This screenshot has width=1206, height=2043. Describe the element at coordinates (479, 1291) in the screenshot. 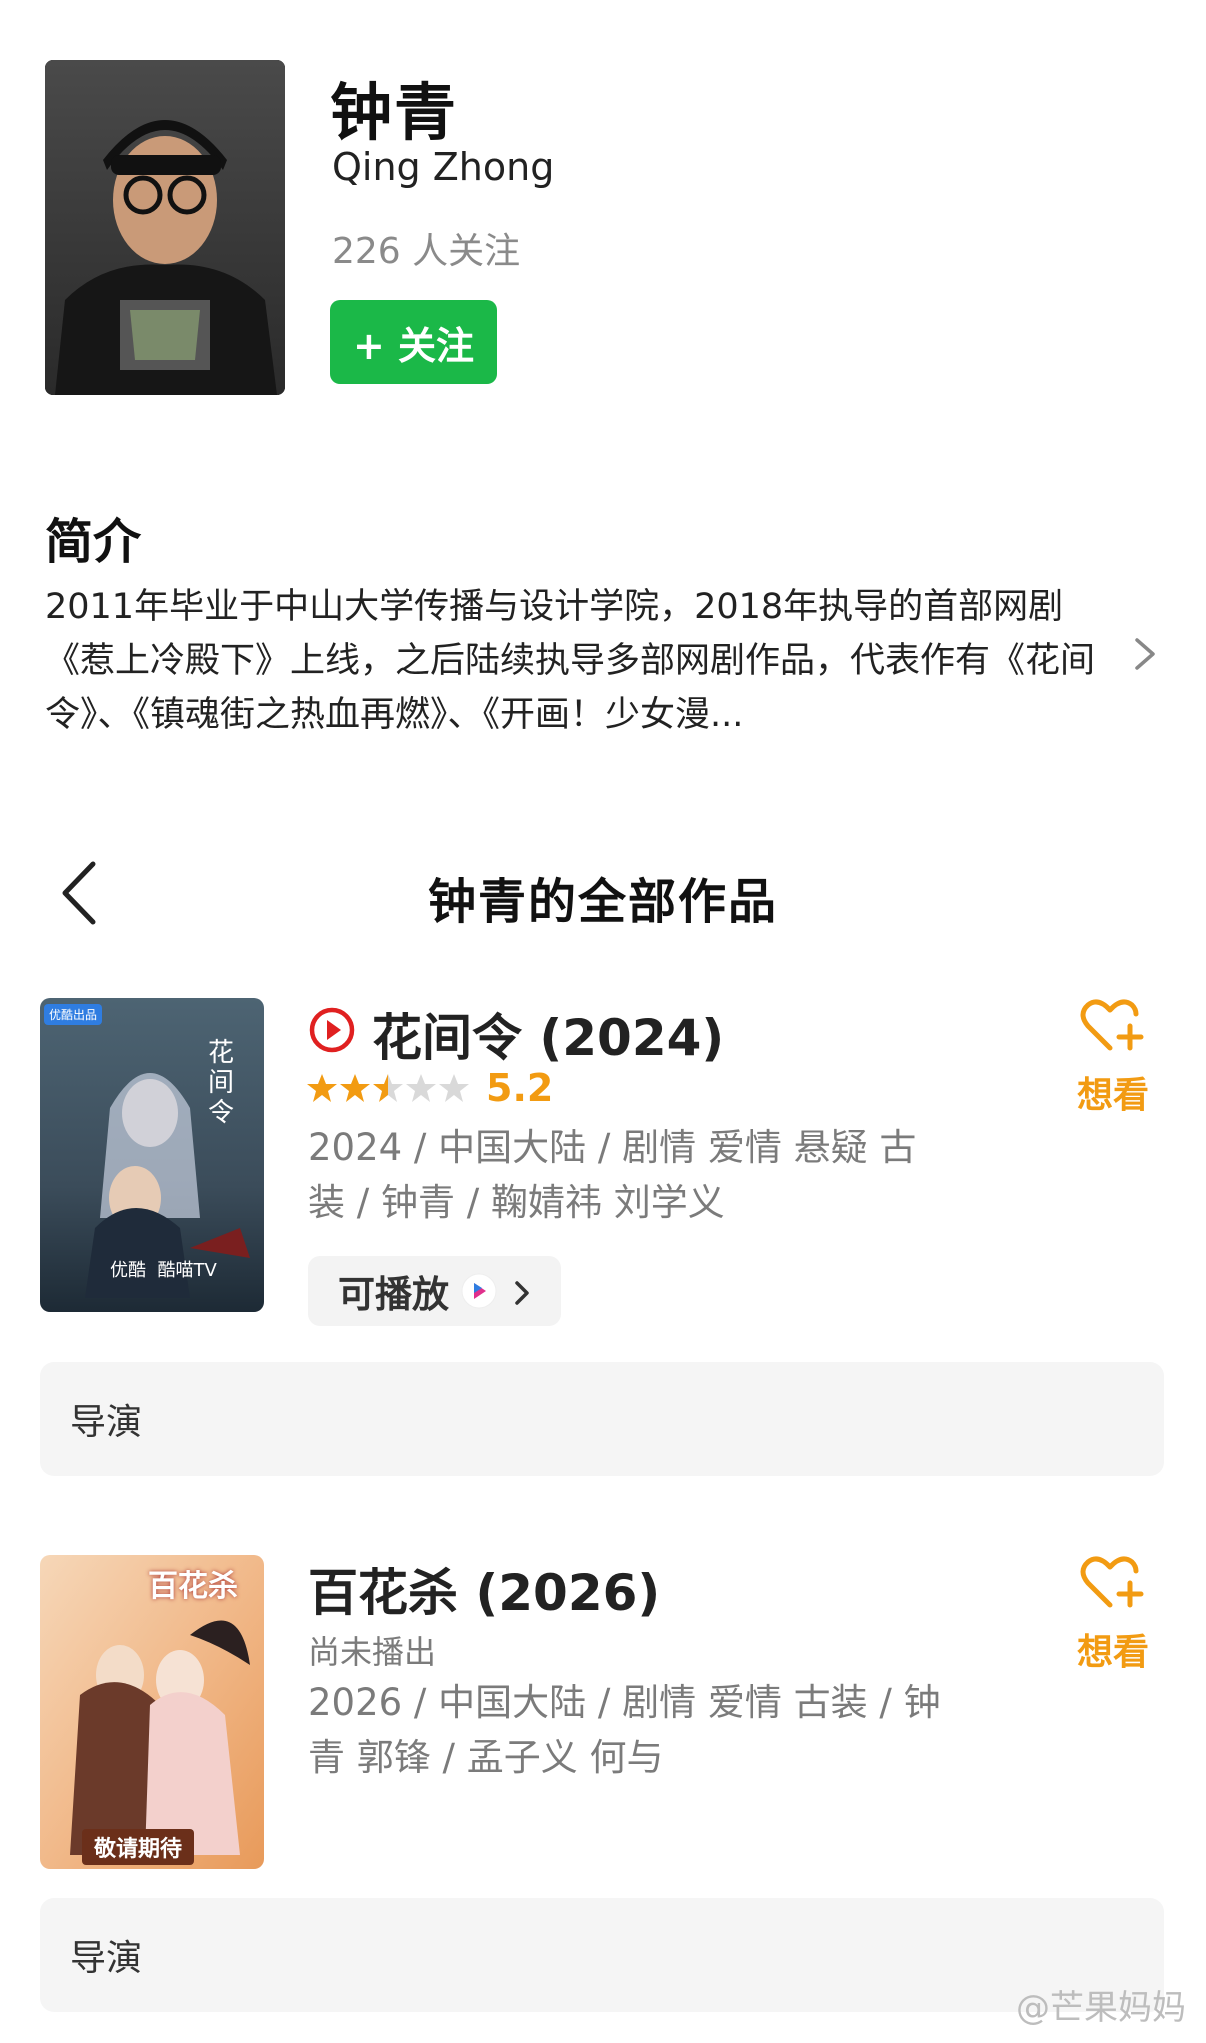

I see `youku-logo-icon` at that location.